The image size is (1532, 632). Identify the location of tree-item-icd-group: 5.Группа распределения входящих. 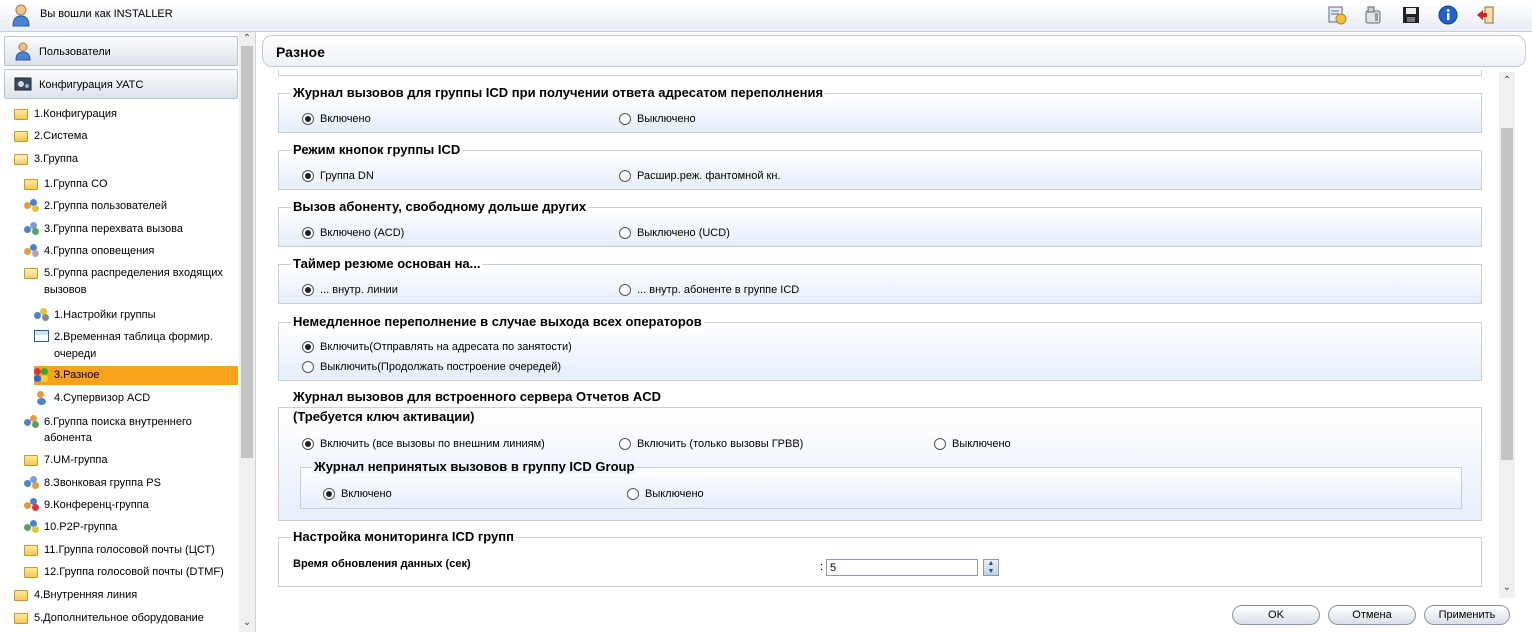
(123, 273).